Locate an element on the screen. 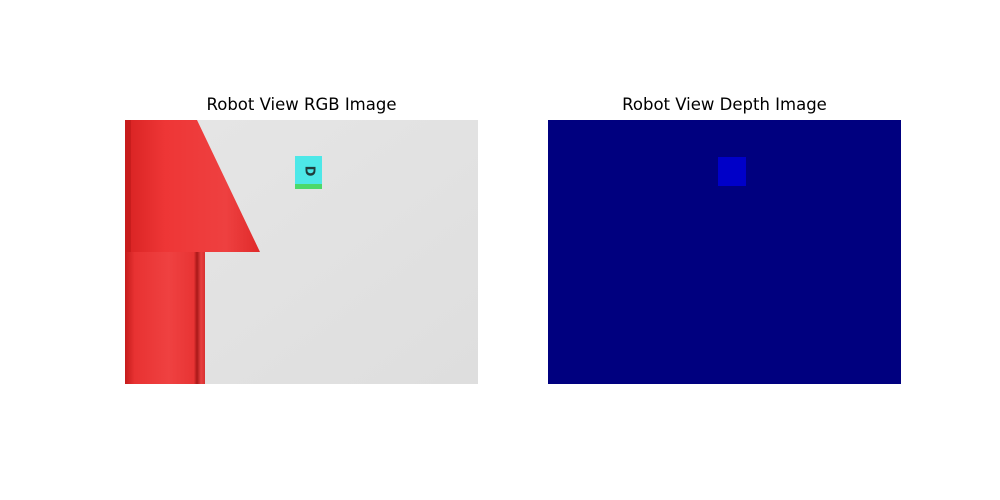 The image size is (1000, 500). cube-letter: D is located at coordinates (309, 171).